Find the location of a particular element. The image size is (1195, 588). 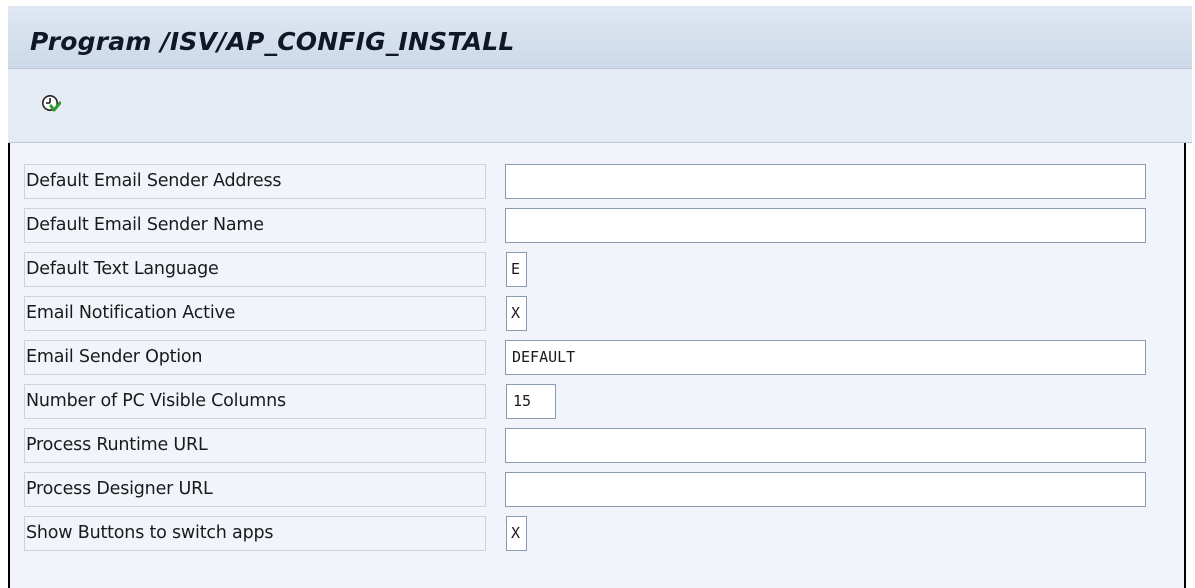

visible-columns-input: 15 is located at coordinates (531, 401).